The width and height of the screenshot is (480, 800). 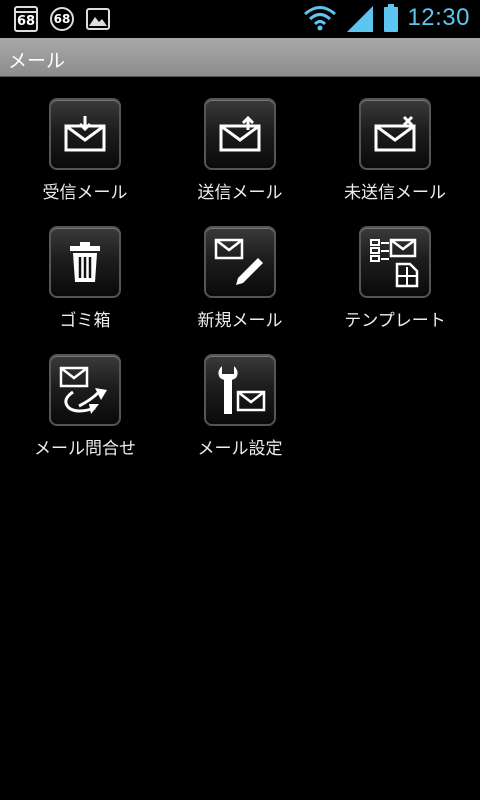 I want to click on unsent-tile, so click(x=395, y=134).